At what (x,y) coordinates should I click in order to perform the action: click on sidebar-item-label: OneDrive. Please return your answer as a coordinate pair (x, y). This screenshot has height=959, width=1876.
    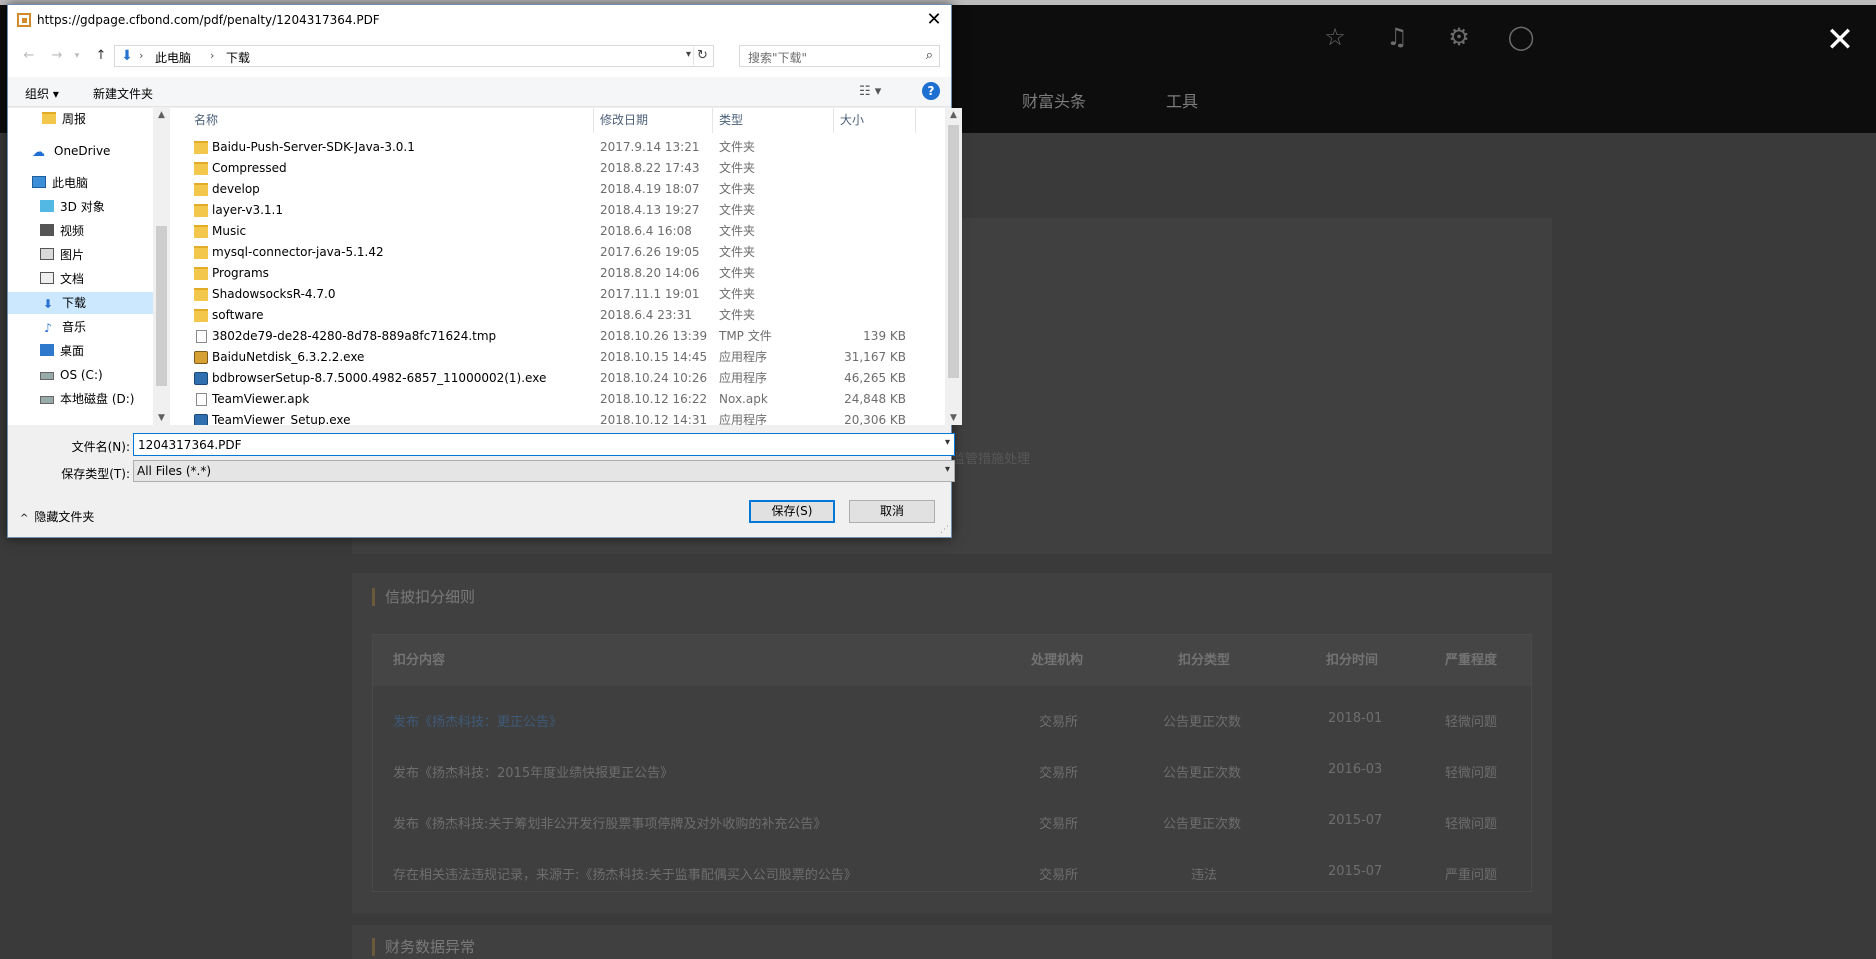
    Looking at the image, I should click on (82, 151).